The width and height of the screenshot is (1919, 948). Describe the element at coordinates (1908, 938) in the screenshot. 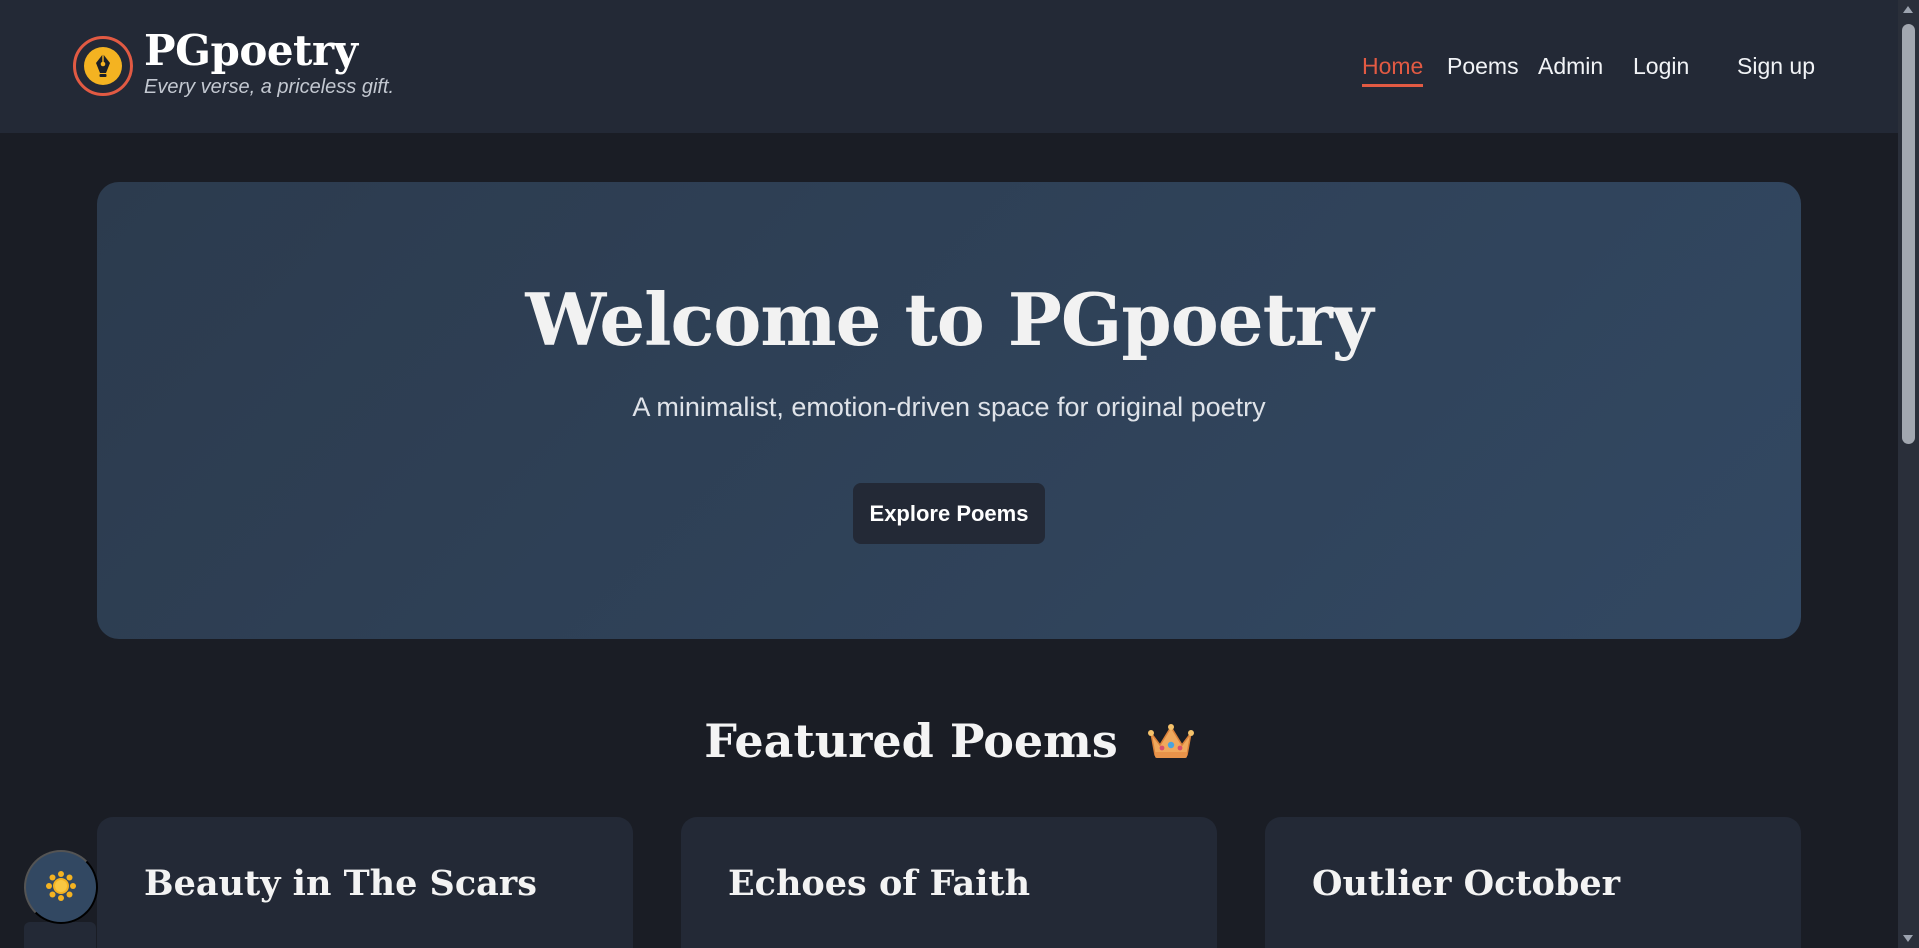

I see `scroll-down-icon` at that location.